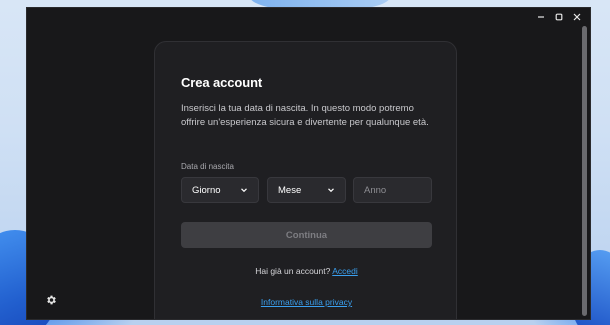  I want to click on login-link: Accedi, so click(345, 271).